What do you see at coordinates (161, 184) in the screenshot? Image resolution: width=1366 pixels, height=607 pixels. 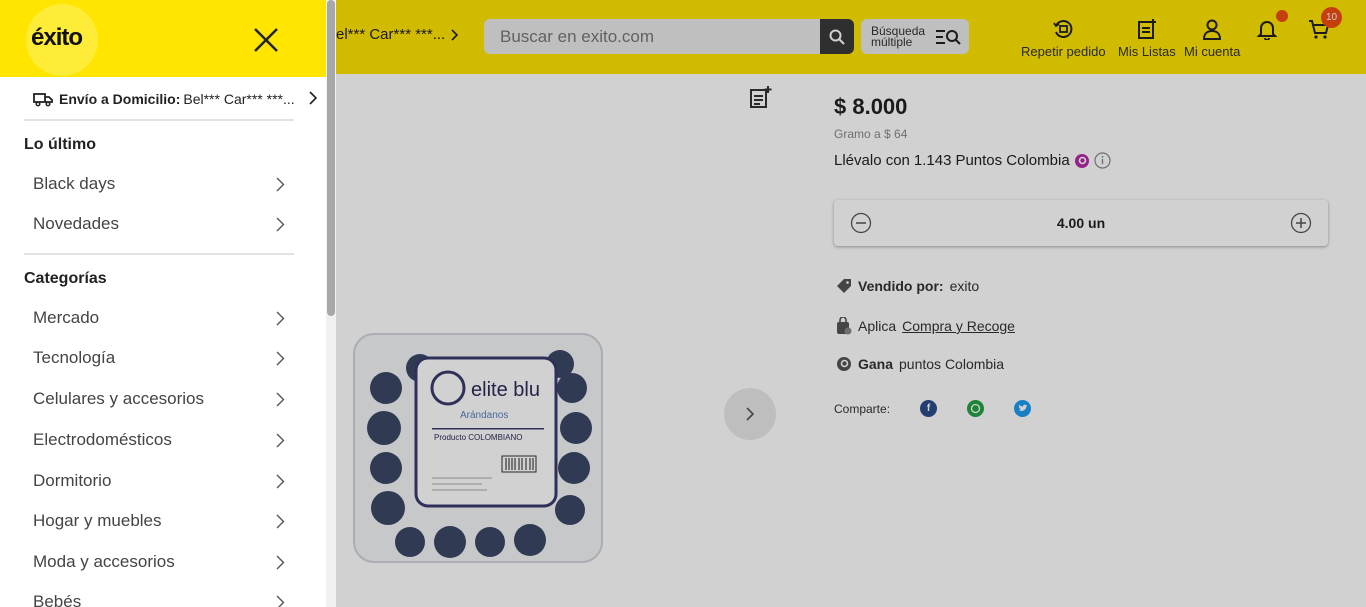 I see `menu-item-black-days: Black days` at bounding box center [161, 184].